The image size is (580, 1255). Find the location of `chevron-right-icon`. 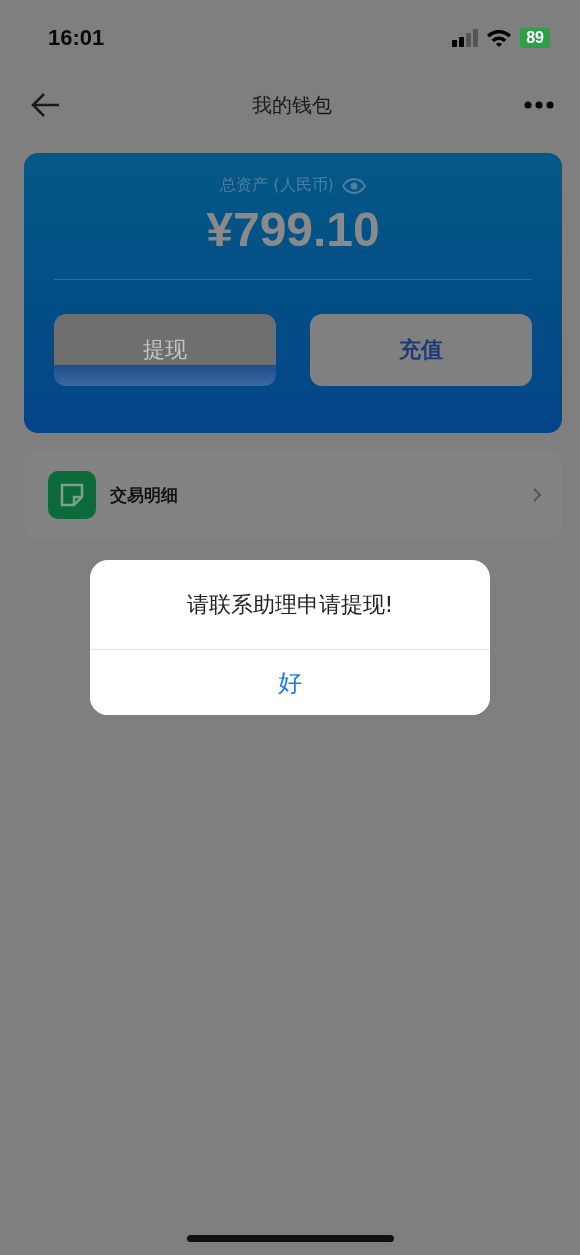

chevron-right-icon is located at coordinates (537, 495).